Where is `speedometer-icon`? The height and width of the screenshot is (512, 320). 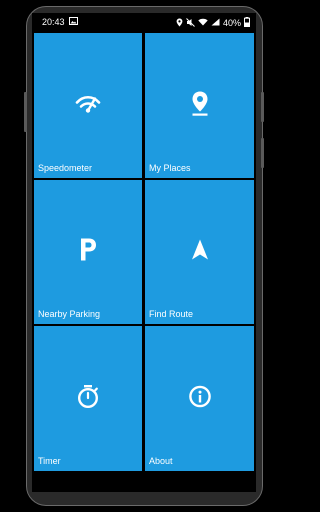
speedometer-icon is located at coordinates (88, 105).